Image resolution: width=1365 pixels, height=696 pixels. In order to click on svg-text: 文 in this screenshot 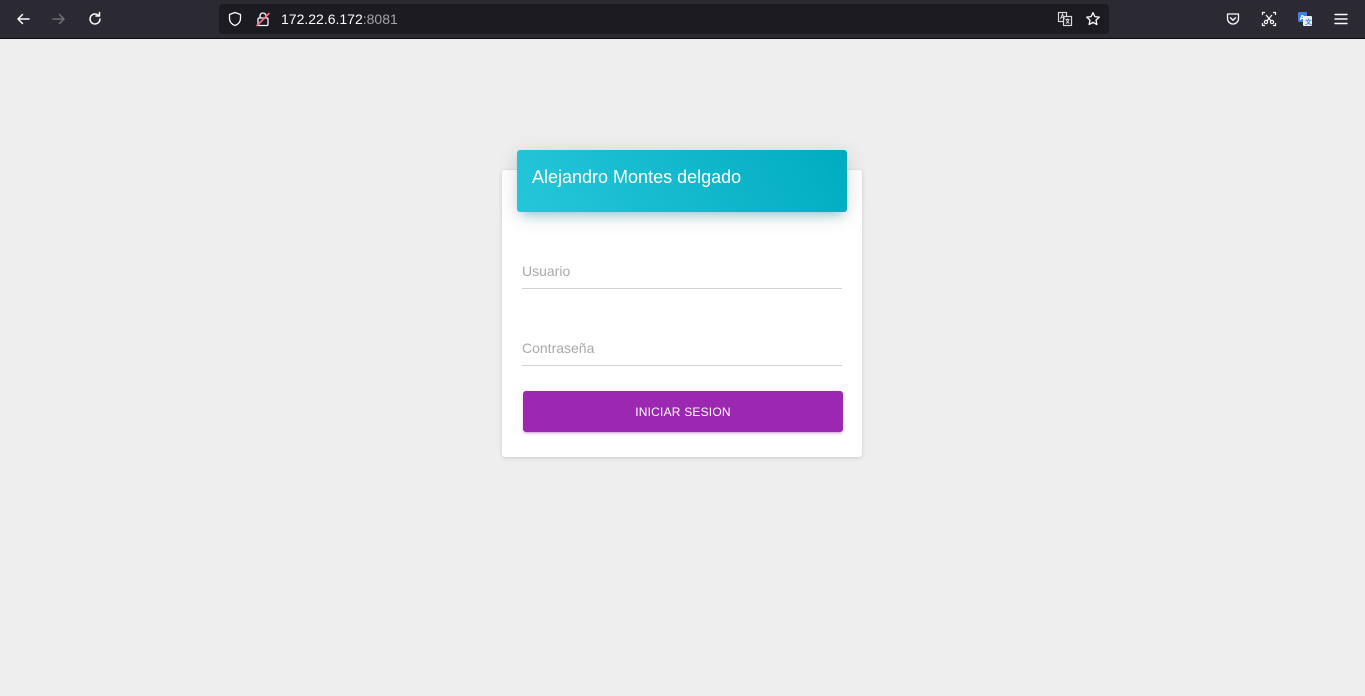, I will do `click(1308, 21)`.